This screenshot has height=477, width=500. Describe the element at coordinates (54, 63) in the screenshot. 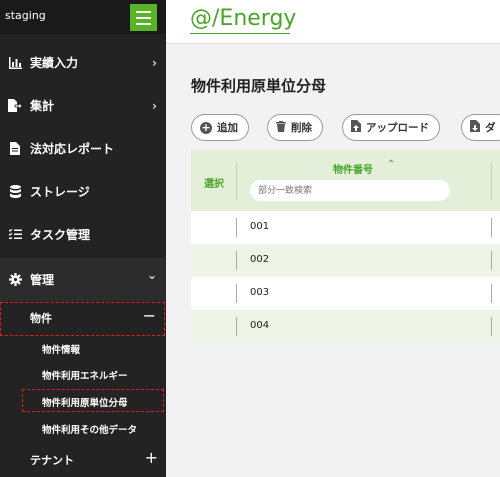

I see `sidebar-item-label: 実績入力` at that location.